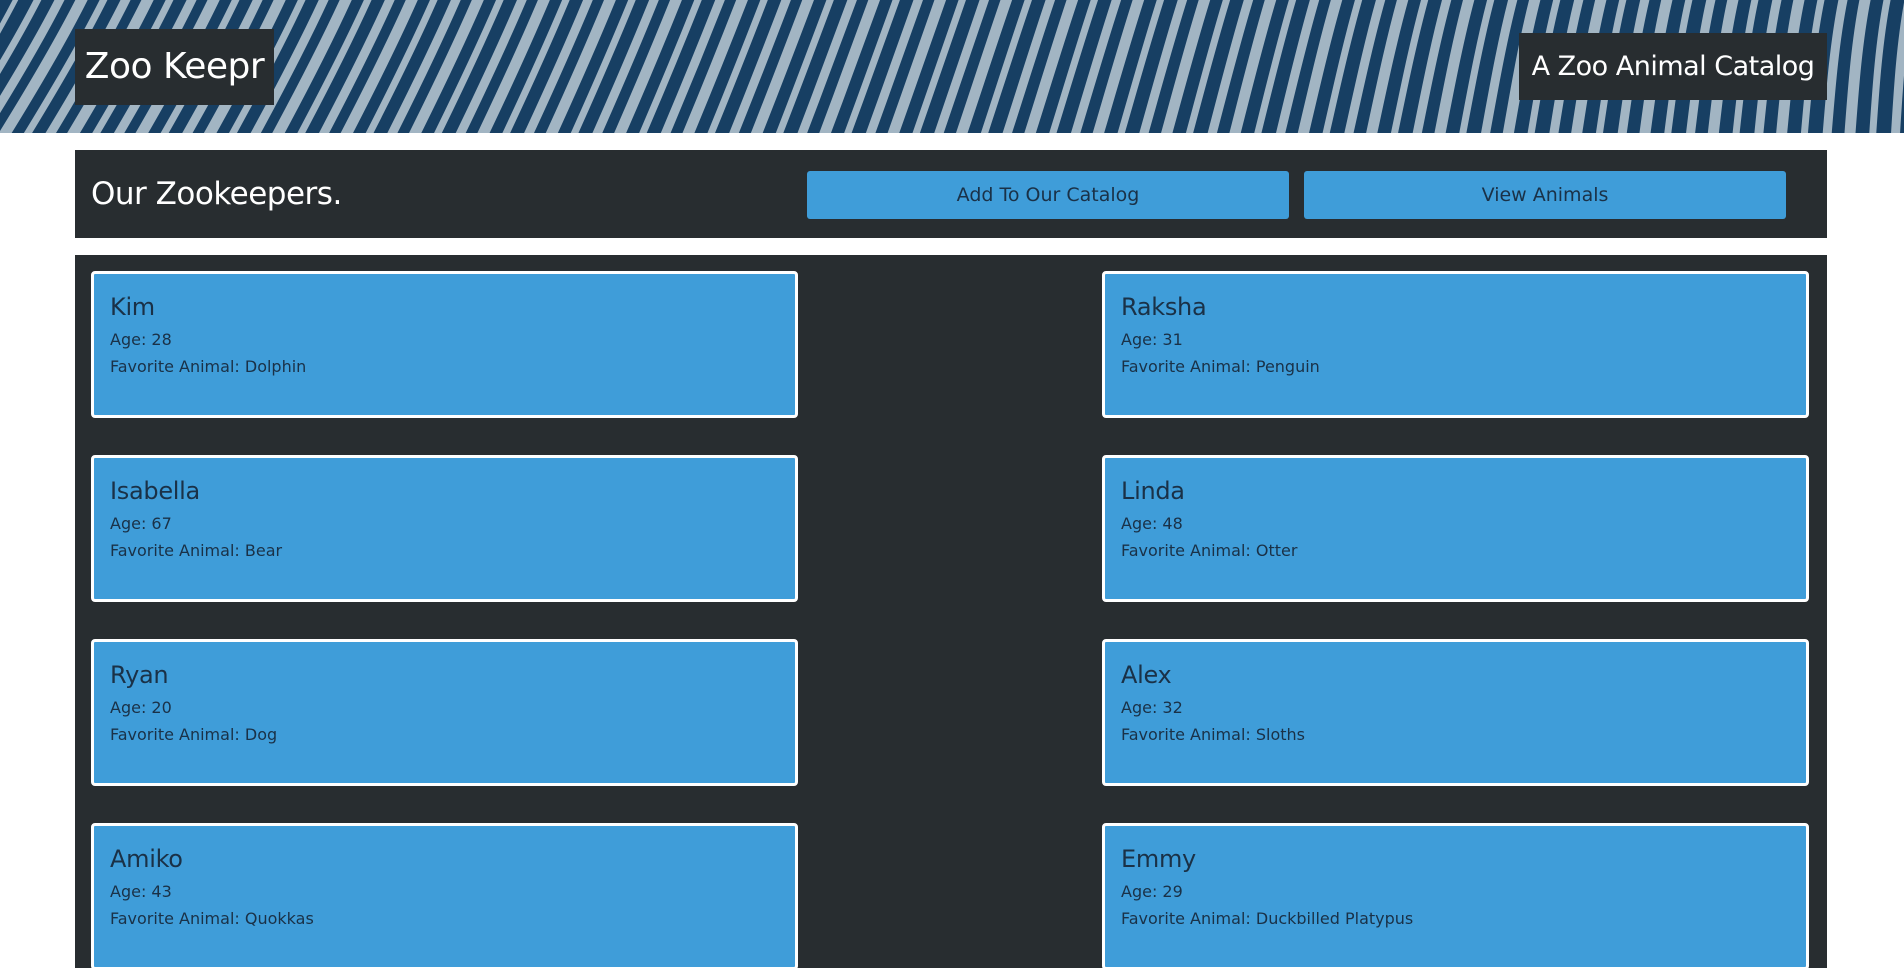  Describe the element at coordinates (444, 895) in the screenshot. I see `zookeeper-card: Amiko Age: 43 Favorite Animal: Quokkas` at that location.